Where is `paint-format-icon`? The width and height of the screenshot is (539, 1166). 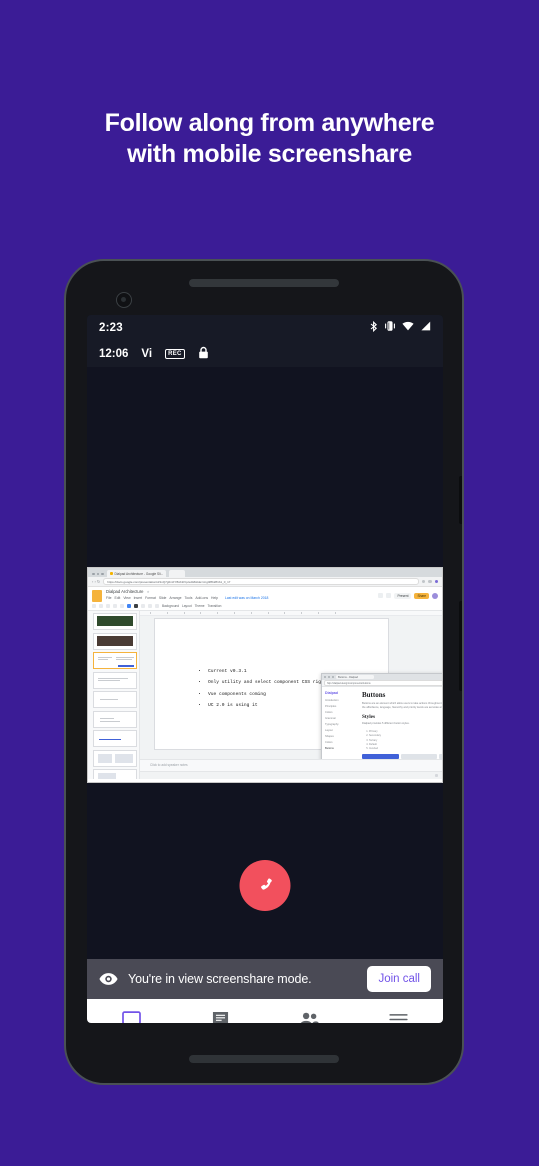
paint-format-icon is located at coordinates (115, 606).